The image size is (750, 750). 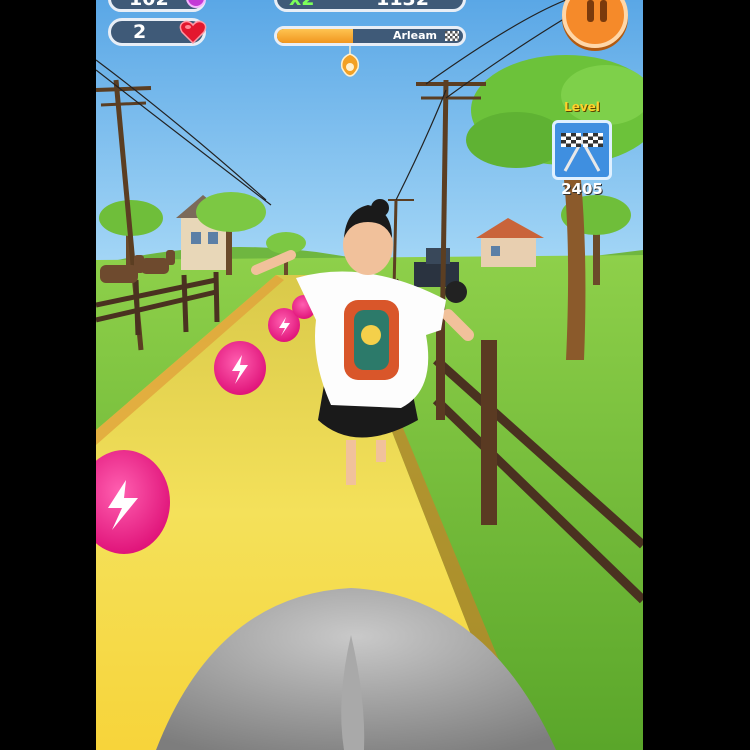 I want to click on heart-icon, so click(x=193, y=32).